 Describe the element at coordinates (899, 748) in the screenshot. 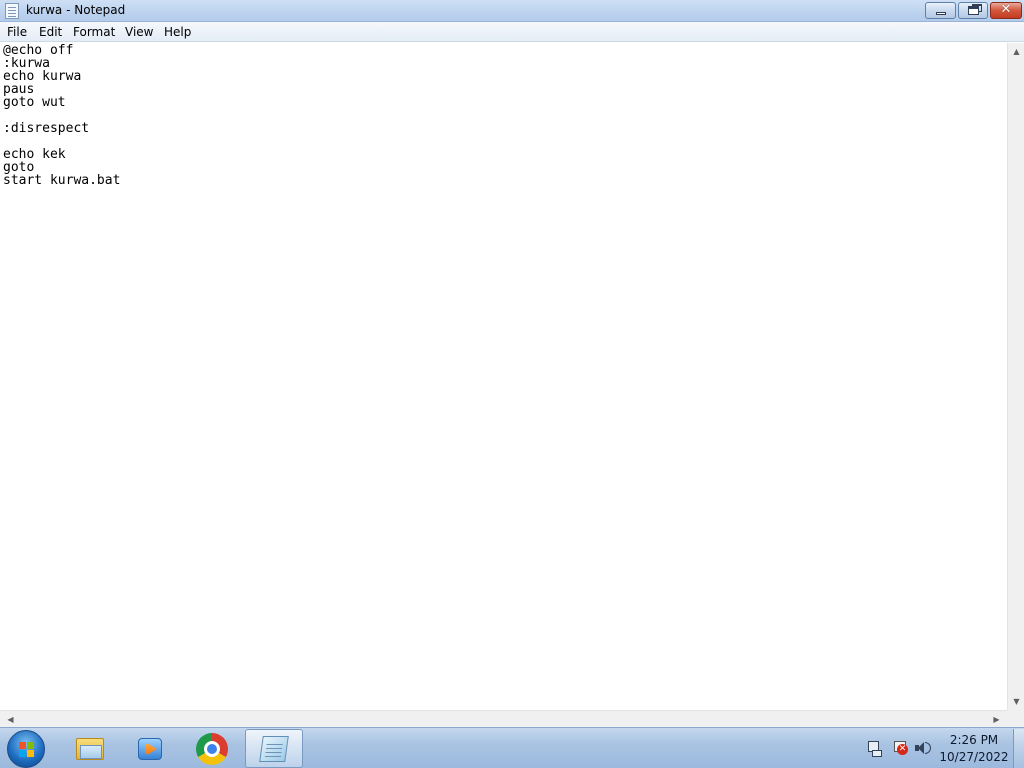

I see `action-center-flag-icon` at that location.